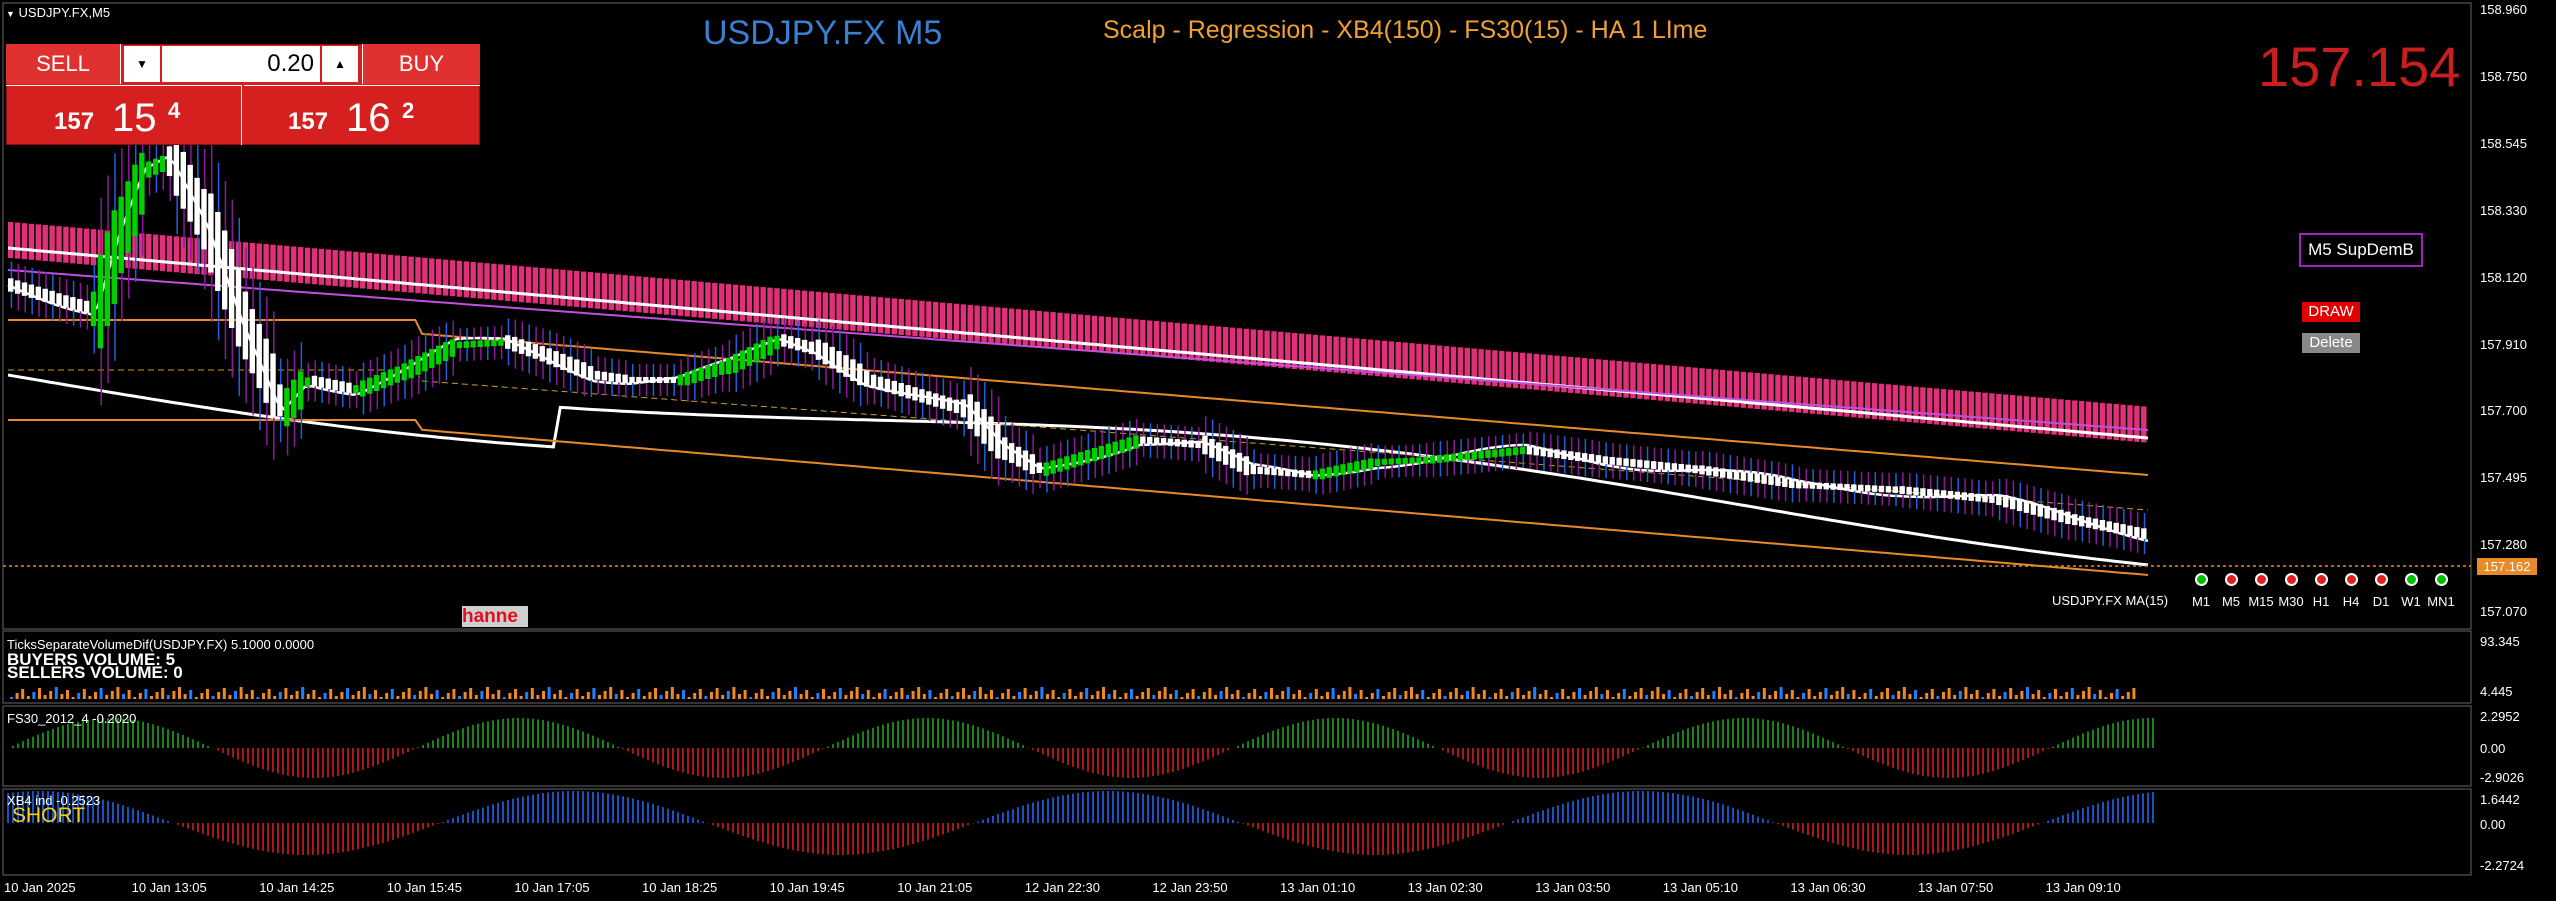  I want to click on timeframe-indicator-h1: H1, so click(2321, 591).